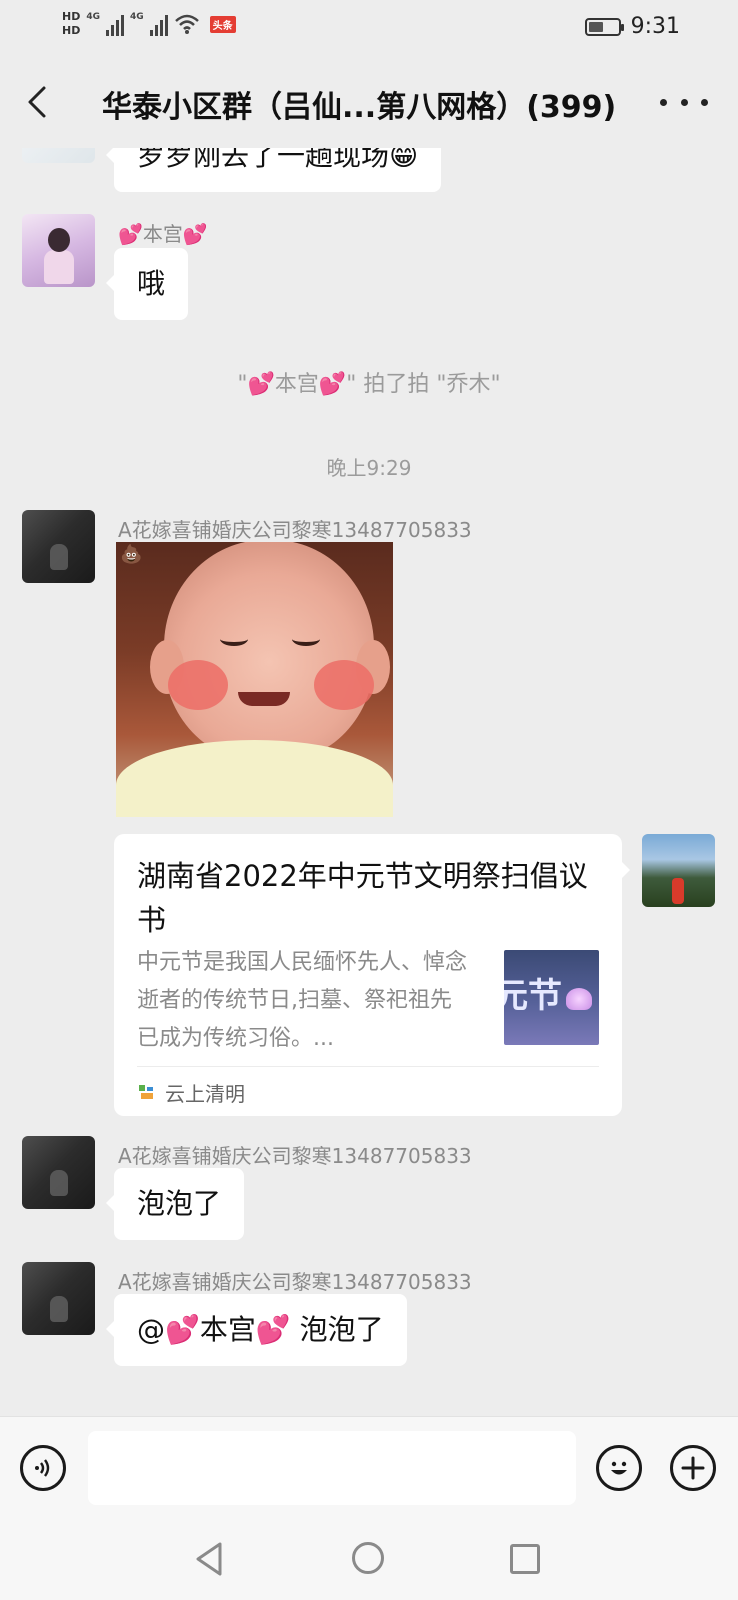 The image size is (738, 1600). What do you see at coordinates (359, 107) in the screenshot?
I see `chat-title: 华泰小区群（吕仙...第八网格）(399)` at bounding box center [359, 107].